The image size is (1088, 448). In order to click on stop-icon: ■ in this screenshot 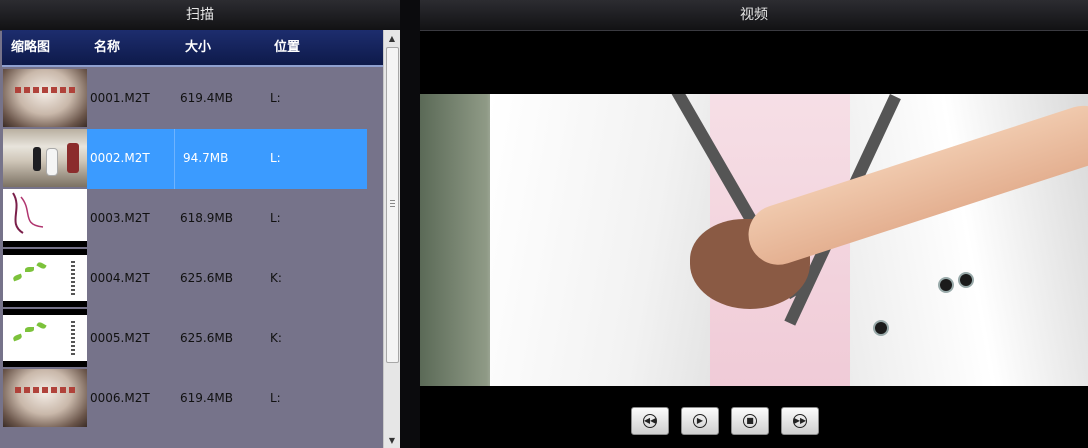, I will do `click(750, 421)`.